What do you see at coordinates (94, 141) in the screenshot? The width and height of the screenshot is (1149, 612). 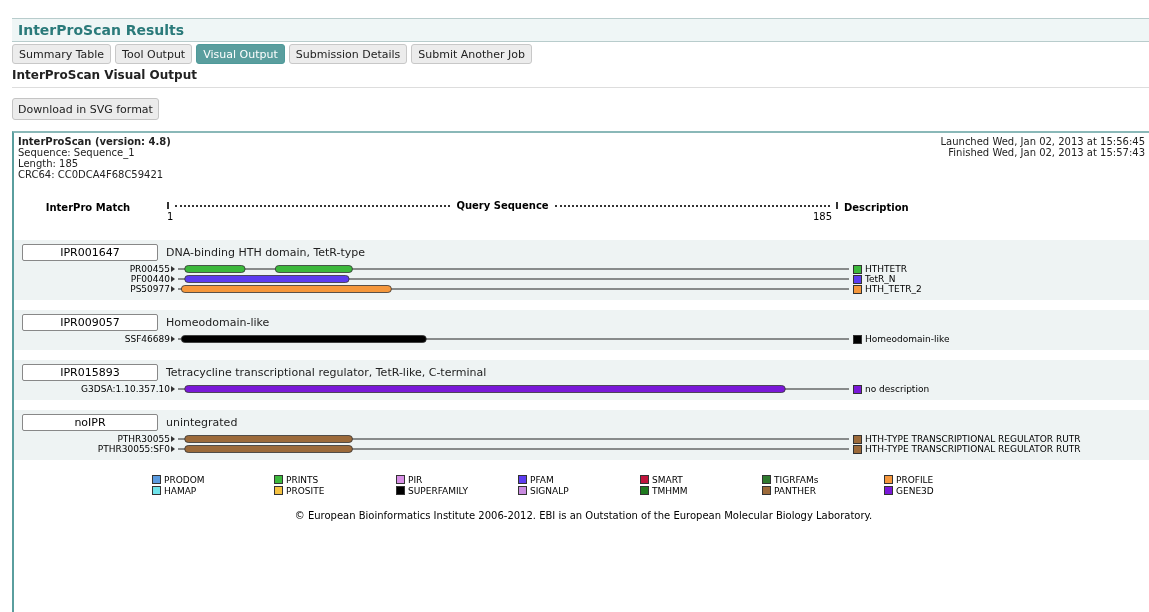 I see `panel-title: InterProScan (version: 4.8)` at bounding box center [94, 141].